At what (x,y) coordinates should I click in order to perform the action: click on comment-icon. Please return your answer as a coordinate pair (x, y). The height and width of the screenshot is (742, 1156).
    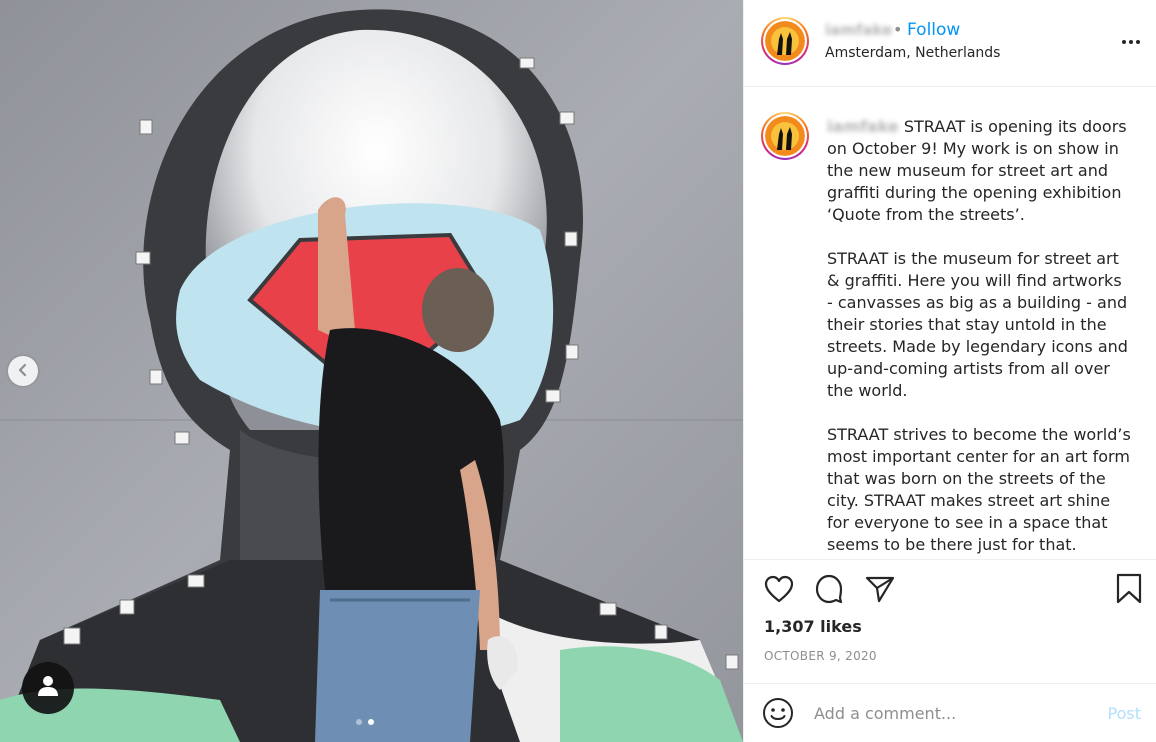
    Looking at the image, I should click on (829, 591).